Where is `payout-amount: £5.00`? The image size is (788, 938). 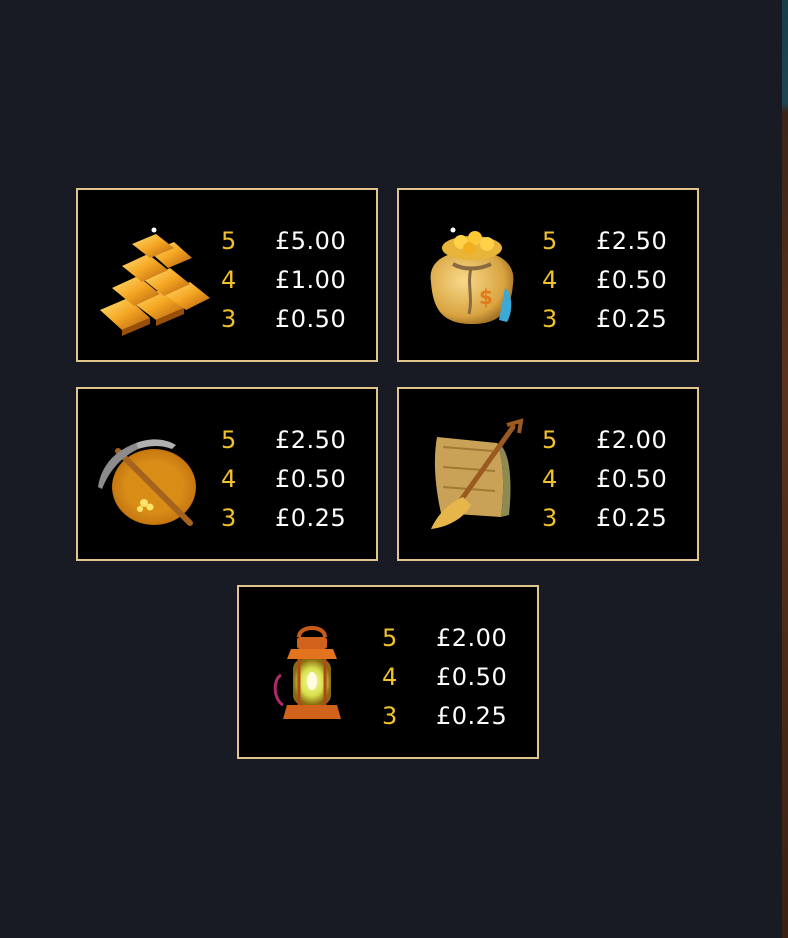 payout-amount: £5.00 is located at coordinates (311, 241).